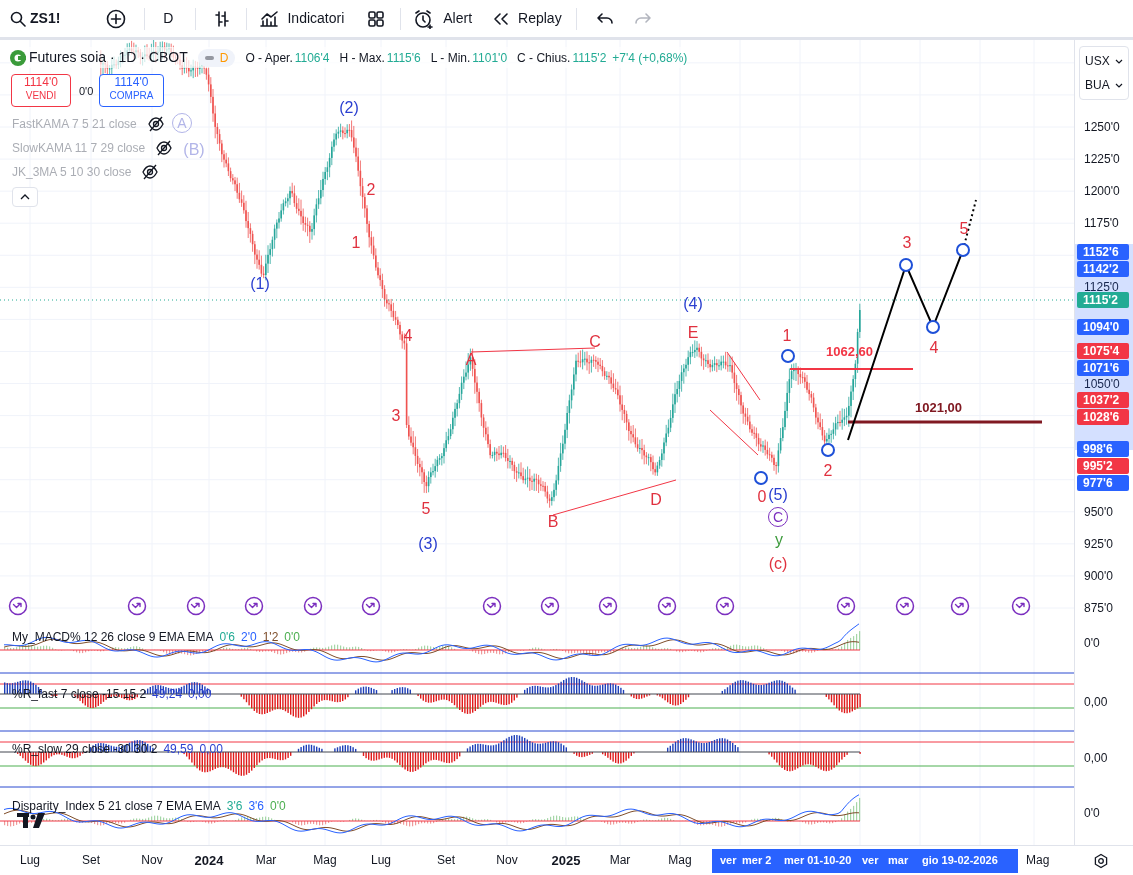 The height and width of the screenshot is (875, 1133). Describe the element at coordinates (269, 18) in the screenshot. I see `chart-line-icon` at that location.